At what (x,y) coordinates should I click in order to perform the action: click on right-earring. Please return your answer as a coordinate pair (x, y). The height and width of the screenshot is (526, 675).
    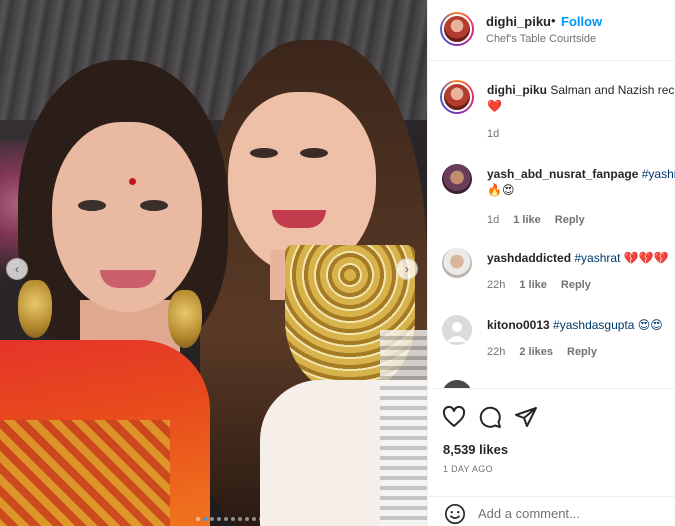
    Looking at the image, I should click on (185, 319).